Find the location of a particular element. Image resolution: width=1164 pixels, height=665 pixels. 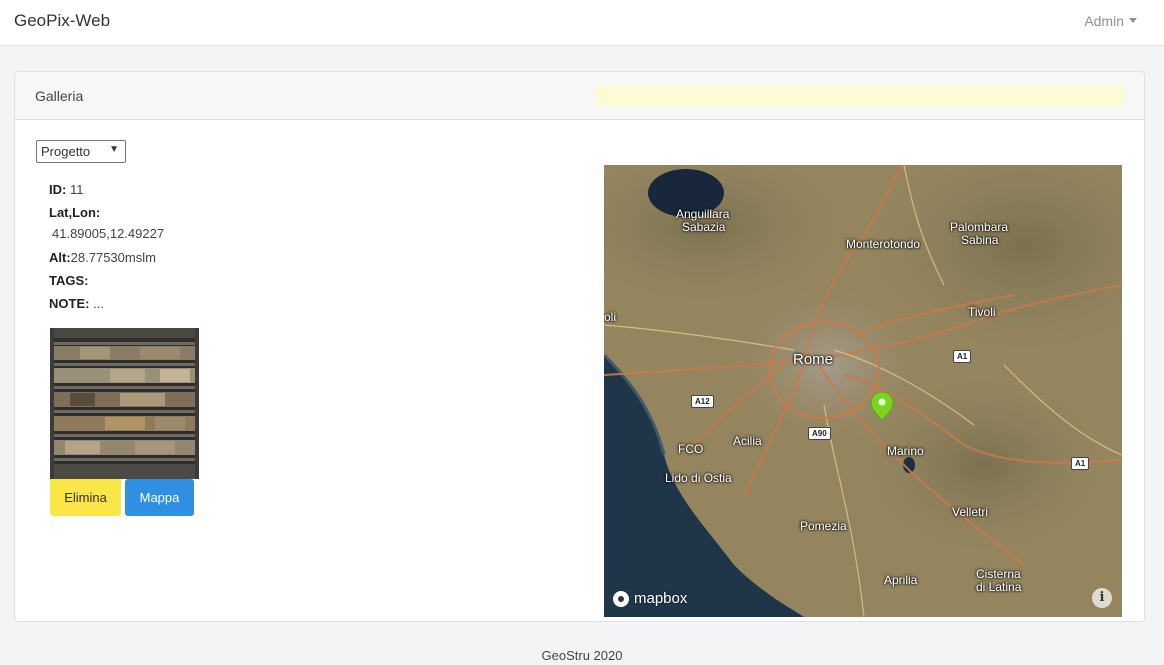

id-label: ID: is located at coordinates (58, 189).